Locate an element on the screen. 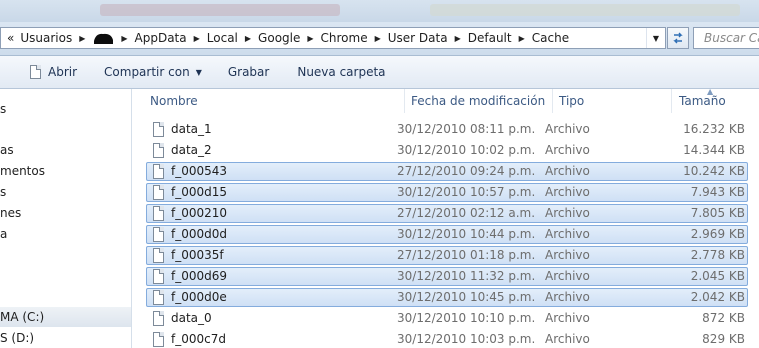 Image resolution: width=759 pixels, height=348 pixels. open-label: Abrir is located at coordinates (63, 72).